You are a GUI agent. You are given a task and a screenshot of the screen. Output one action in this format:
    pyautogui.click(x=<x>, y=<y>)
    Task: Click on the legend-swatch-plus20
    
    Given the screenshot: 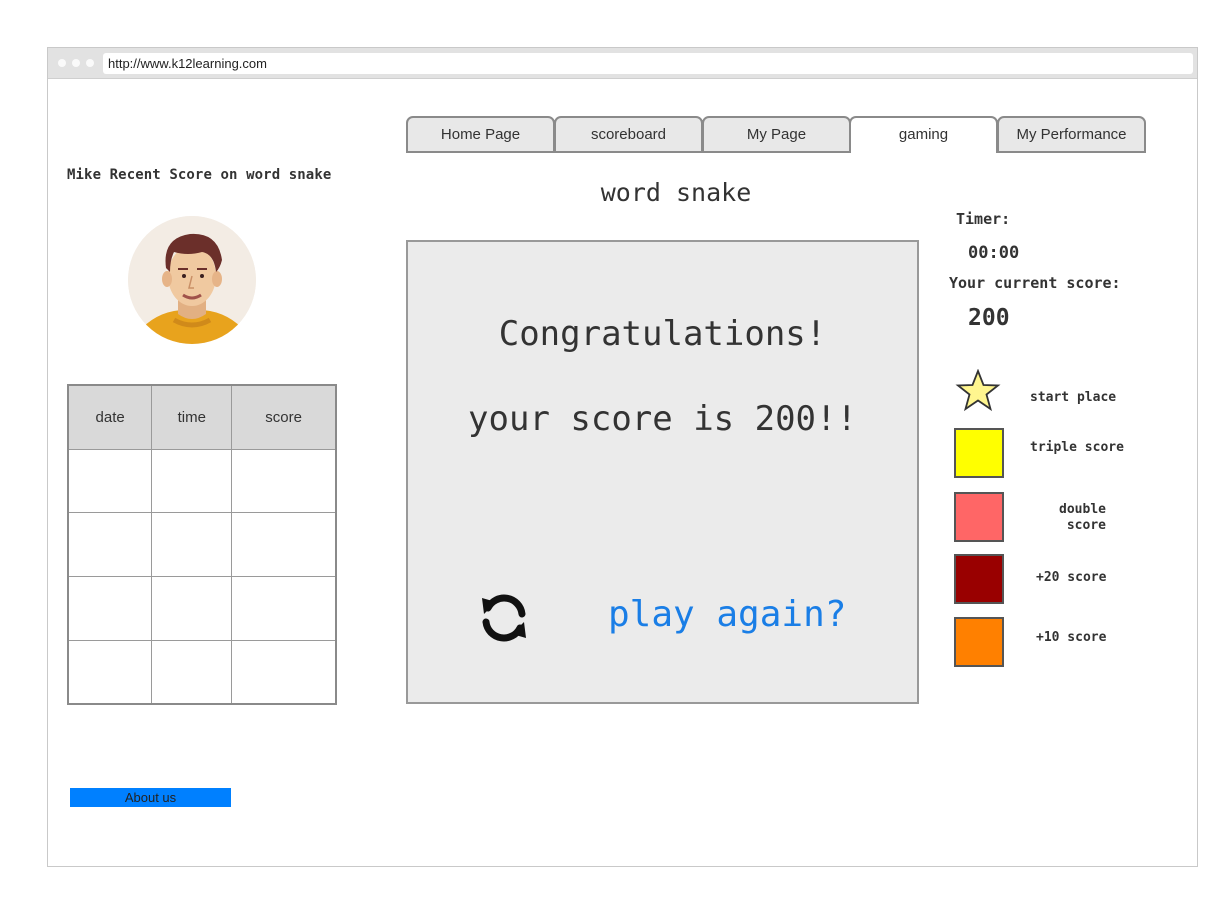 What is the action you would take?
    pyautogui.click(x=979, y=579)
    